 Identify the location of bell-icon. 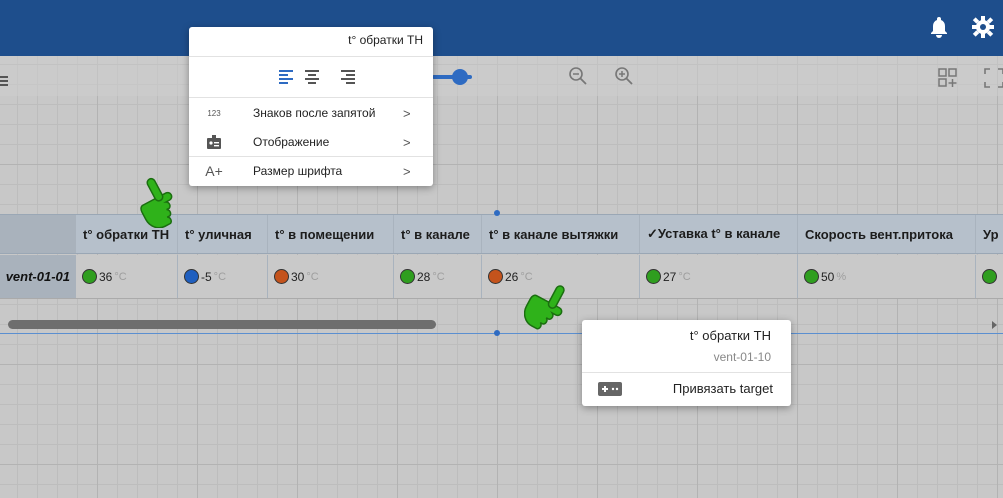
(939, 27).